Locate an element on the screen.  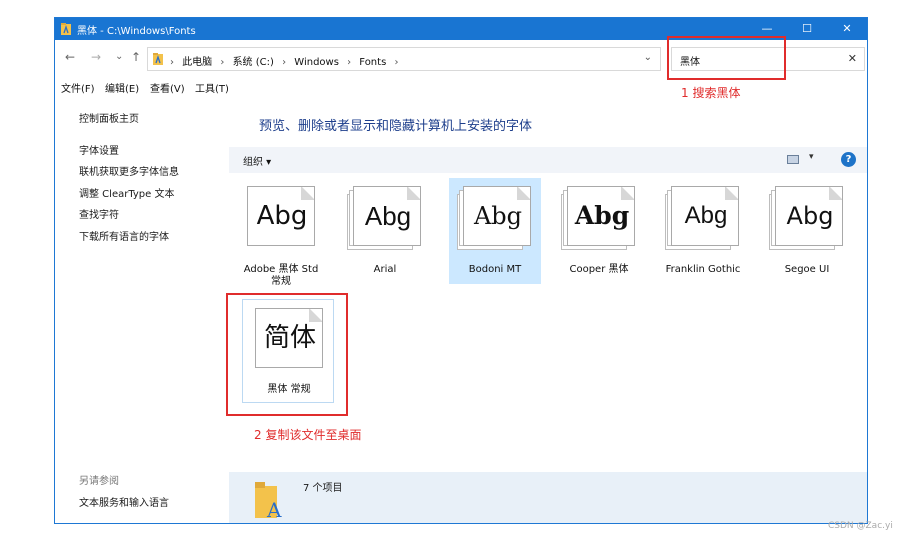
svg-text: A is located at coordinates (274, 509).